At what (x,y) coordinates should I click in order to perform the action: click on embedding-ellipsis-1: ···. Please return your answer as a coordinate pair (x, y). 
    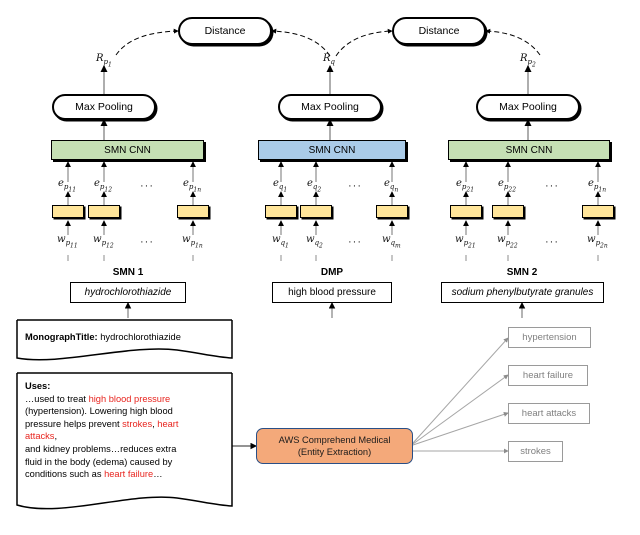
    Looking at the image, I should click on (147, 186).